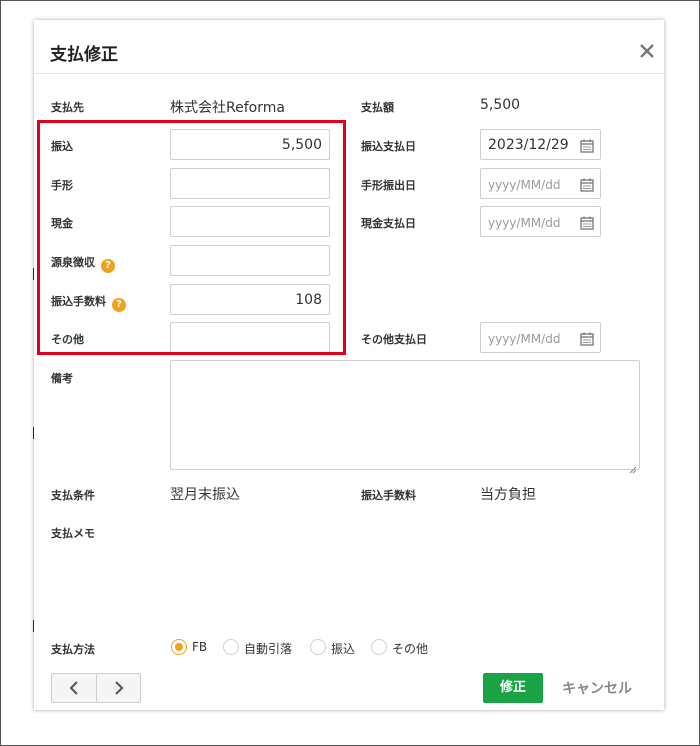  I want to click on radio-transfer, so click(318, 647).